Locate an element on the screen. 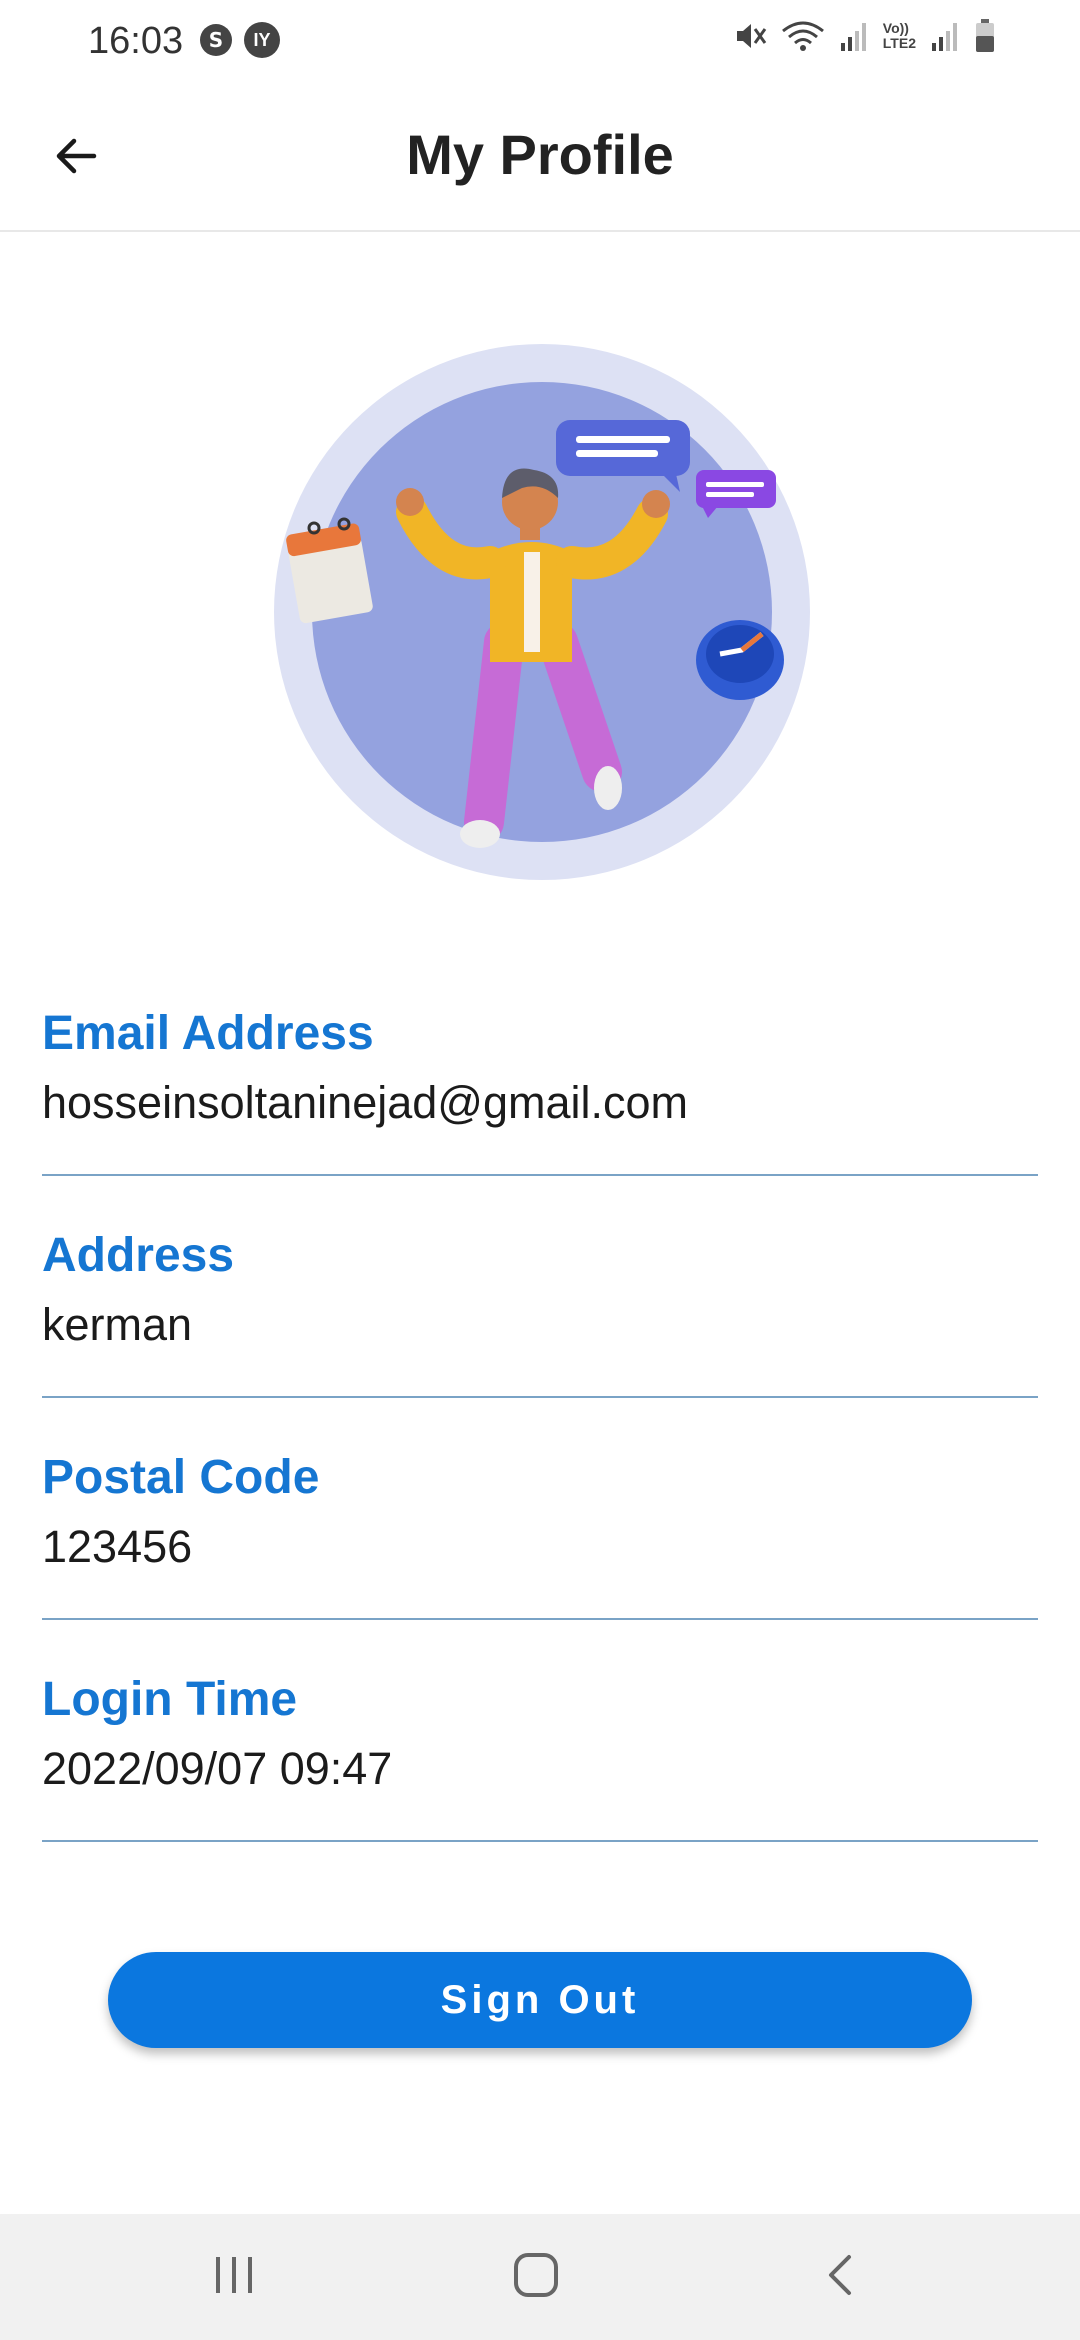  battery-icon is located at coordinates (985, 36).